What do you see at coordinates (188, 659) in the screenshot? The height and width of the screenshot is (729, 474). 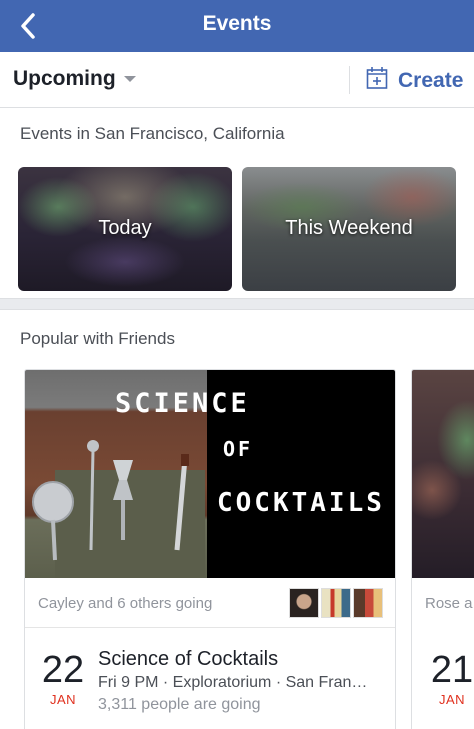 I see `event-title: Science of Cocktails` at bounding box center [188, 659].